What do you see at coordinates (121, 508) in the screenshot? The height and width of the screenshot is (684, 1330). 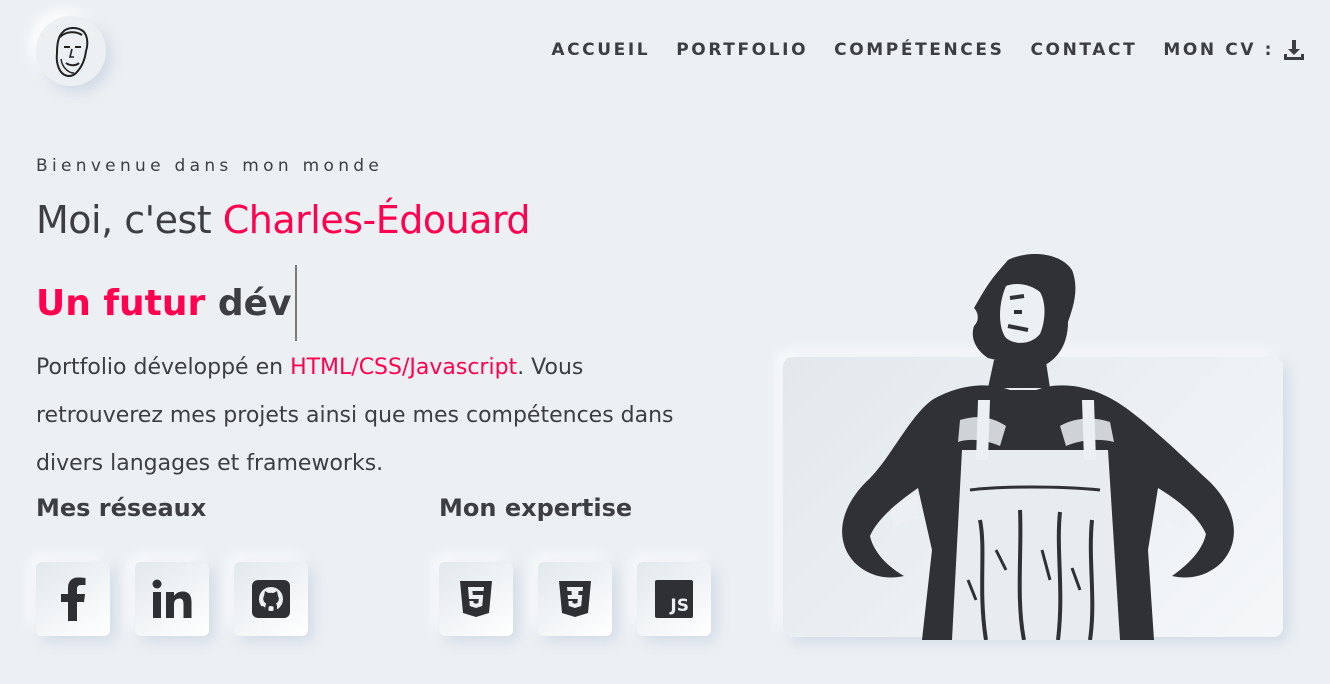 I see `networks-title: Mes réseaux` at bounding box center [121, 508].